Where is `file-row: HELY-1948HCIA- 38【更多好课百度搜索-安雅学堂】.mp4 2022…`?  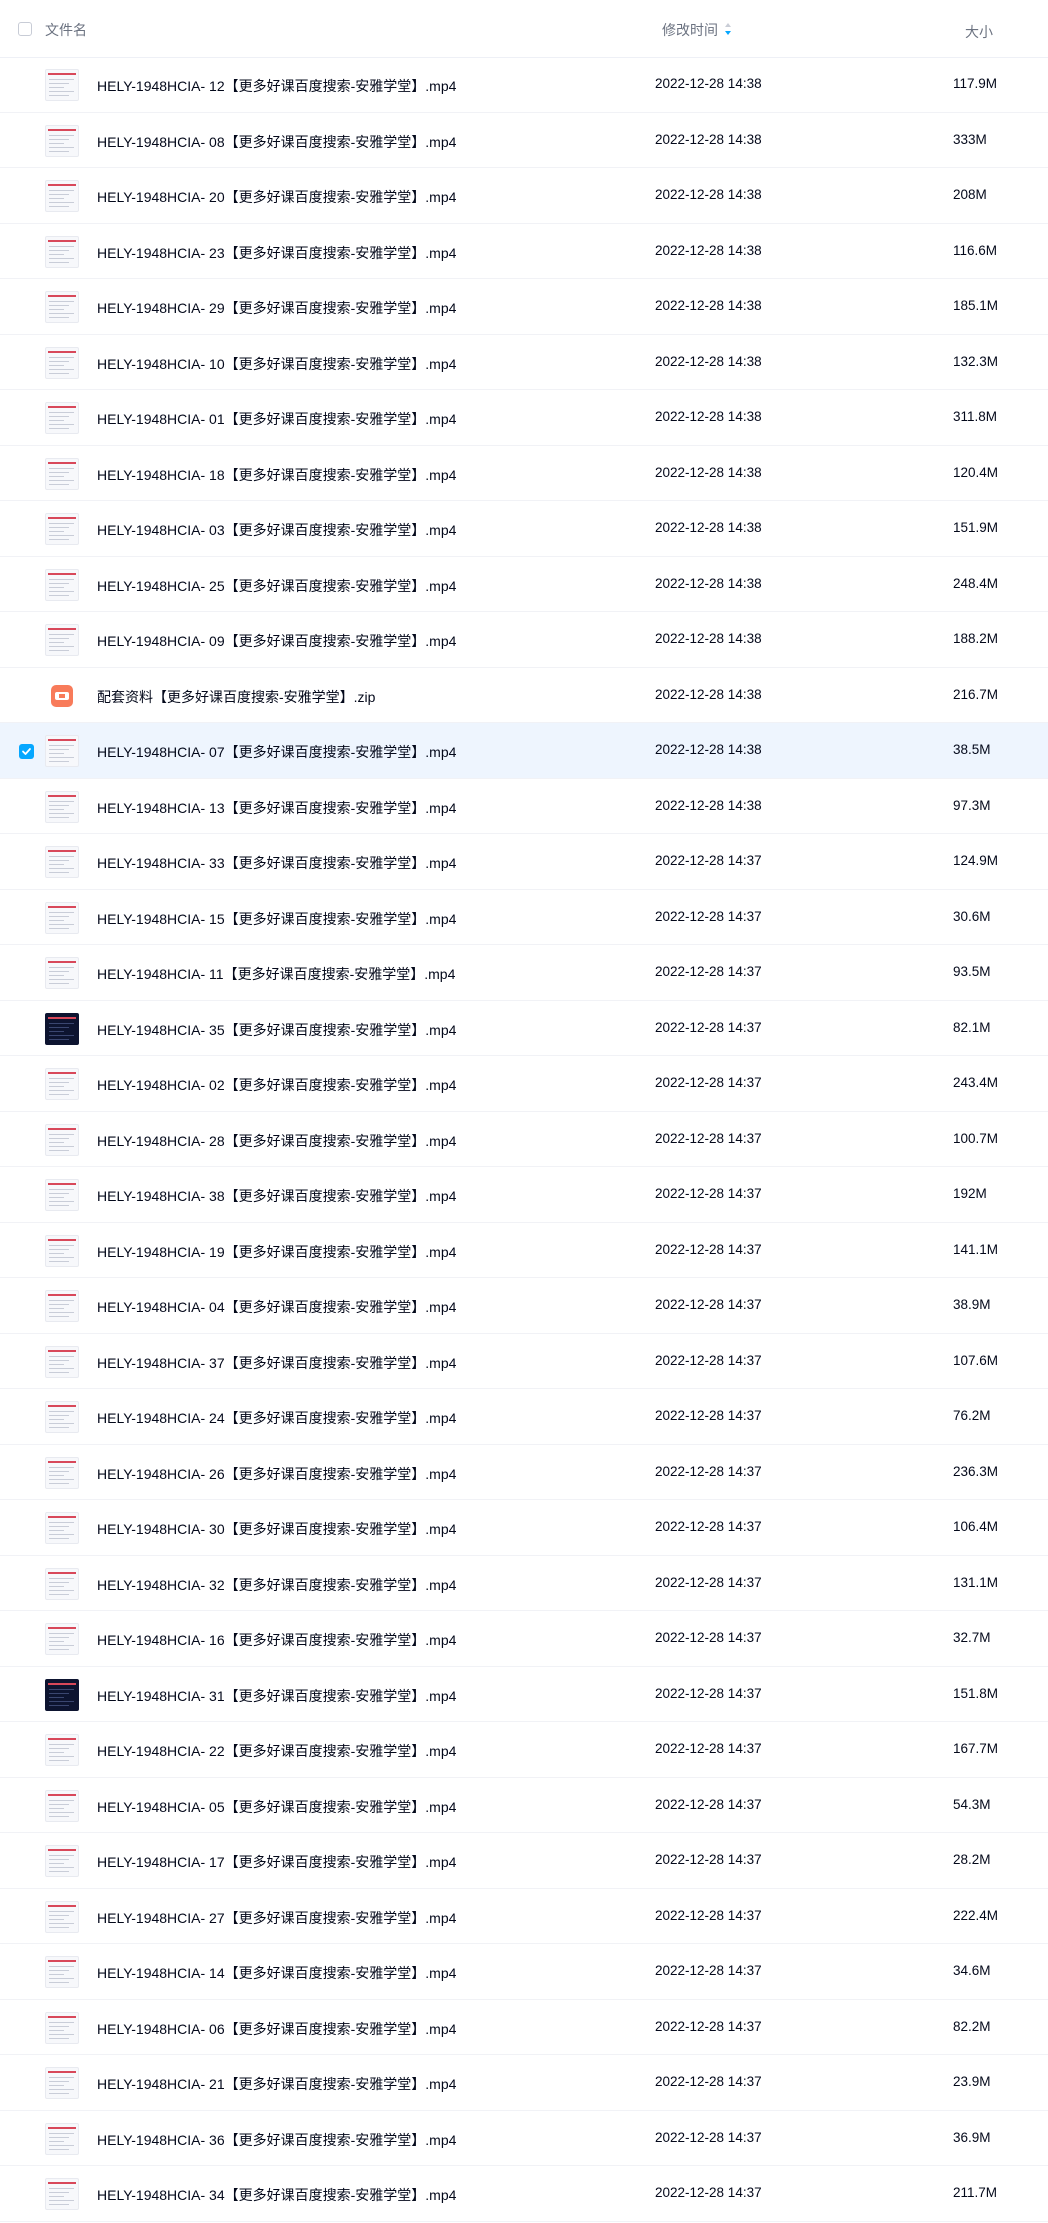
file-row: HELY-1948HCIA- 38【更多好课百度搜索-安雅学堂】.mp4 2022… is located at coordinates (524, 1195).